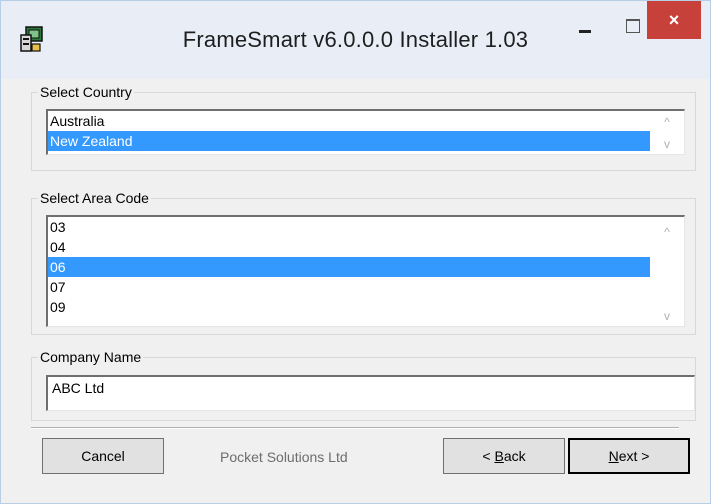 Image resolution: width=711 pixels, height=504 pixels. I want to click on list-item-country-new-zealand: New Zealand, so click(351, 141).